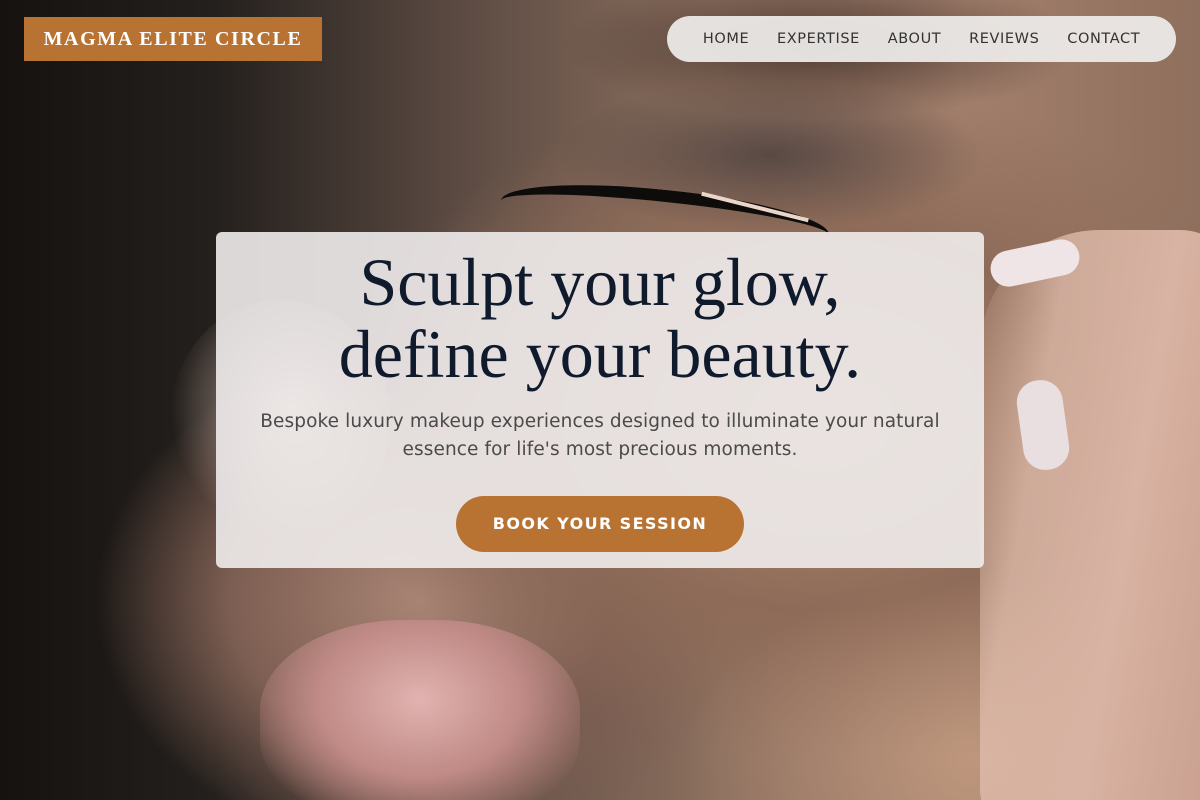 The height and width of the screenshot is (800, 1200). What do you see at coordinates (1090, 515) in the screenshot?
I see `photo-hand` at bounding box center [1090, 515].